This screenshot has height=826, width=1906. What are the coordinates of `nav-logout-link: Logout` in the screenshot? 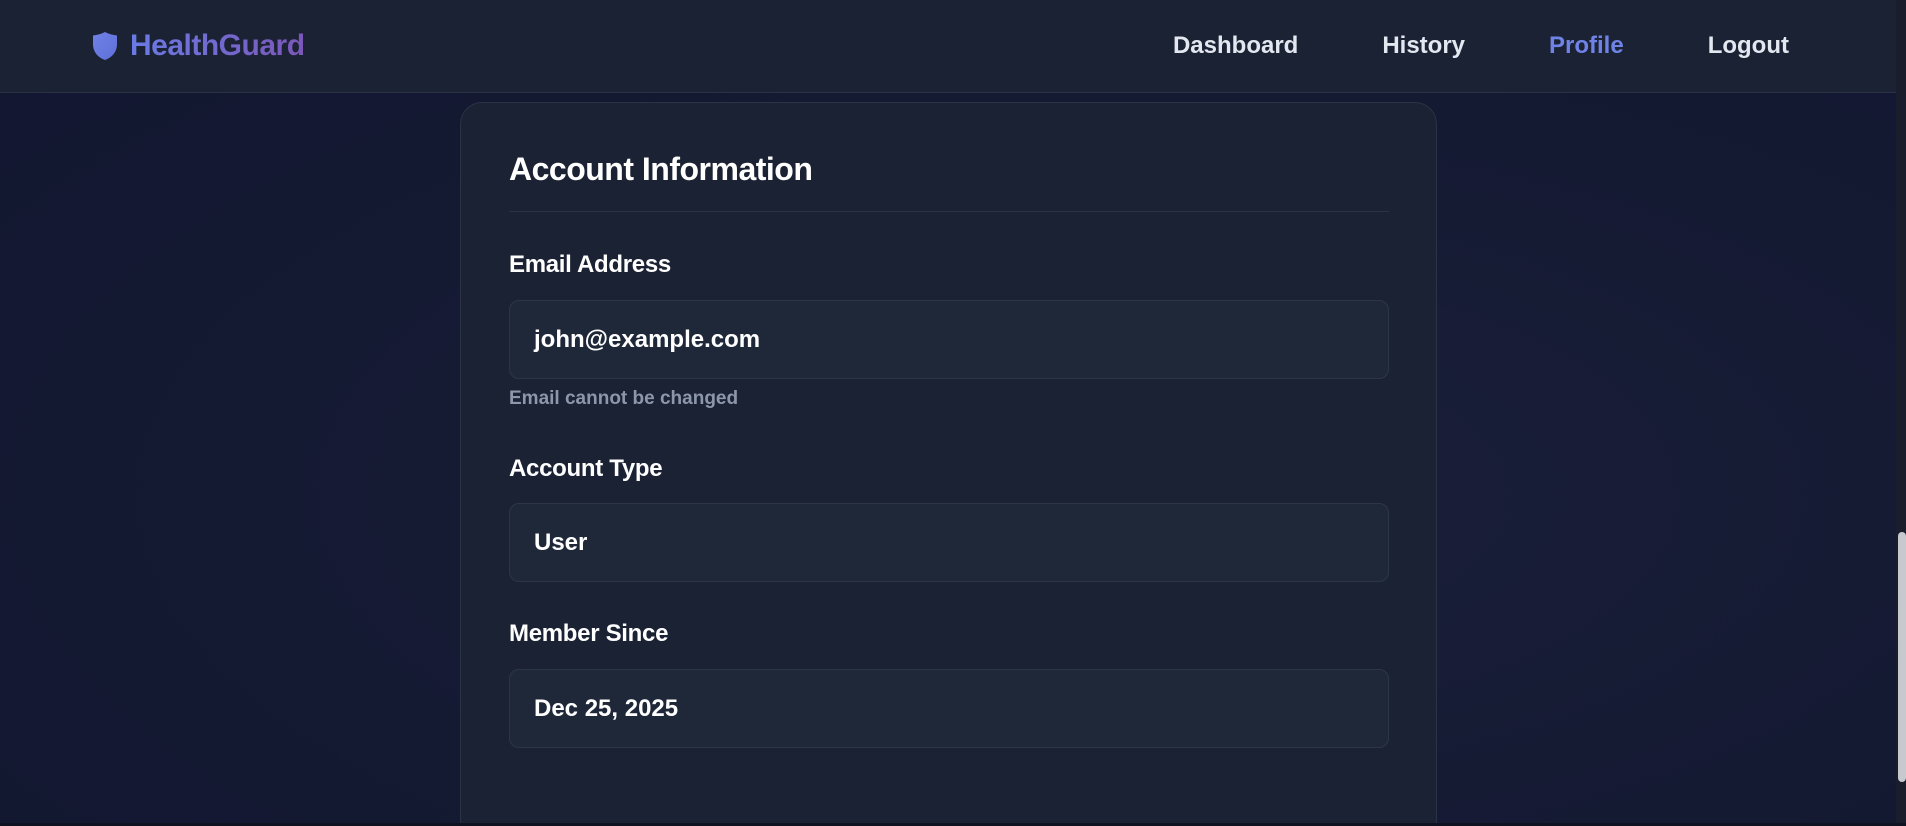 It's located at (1748, 46).